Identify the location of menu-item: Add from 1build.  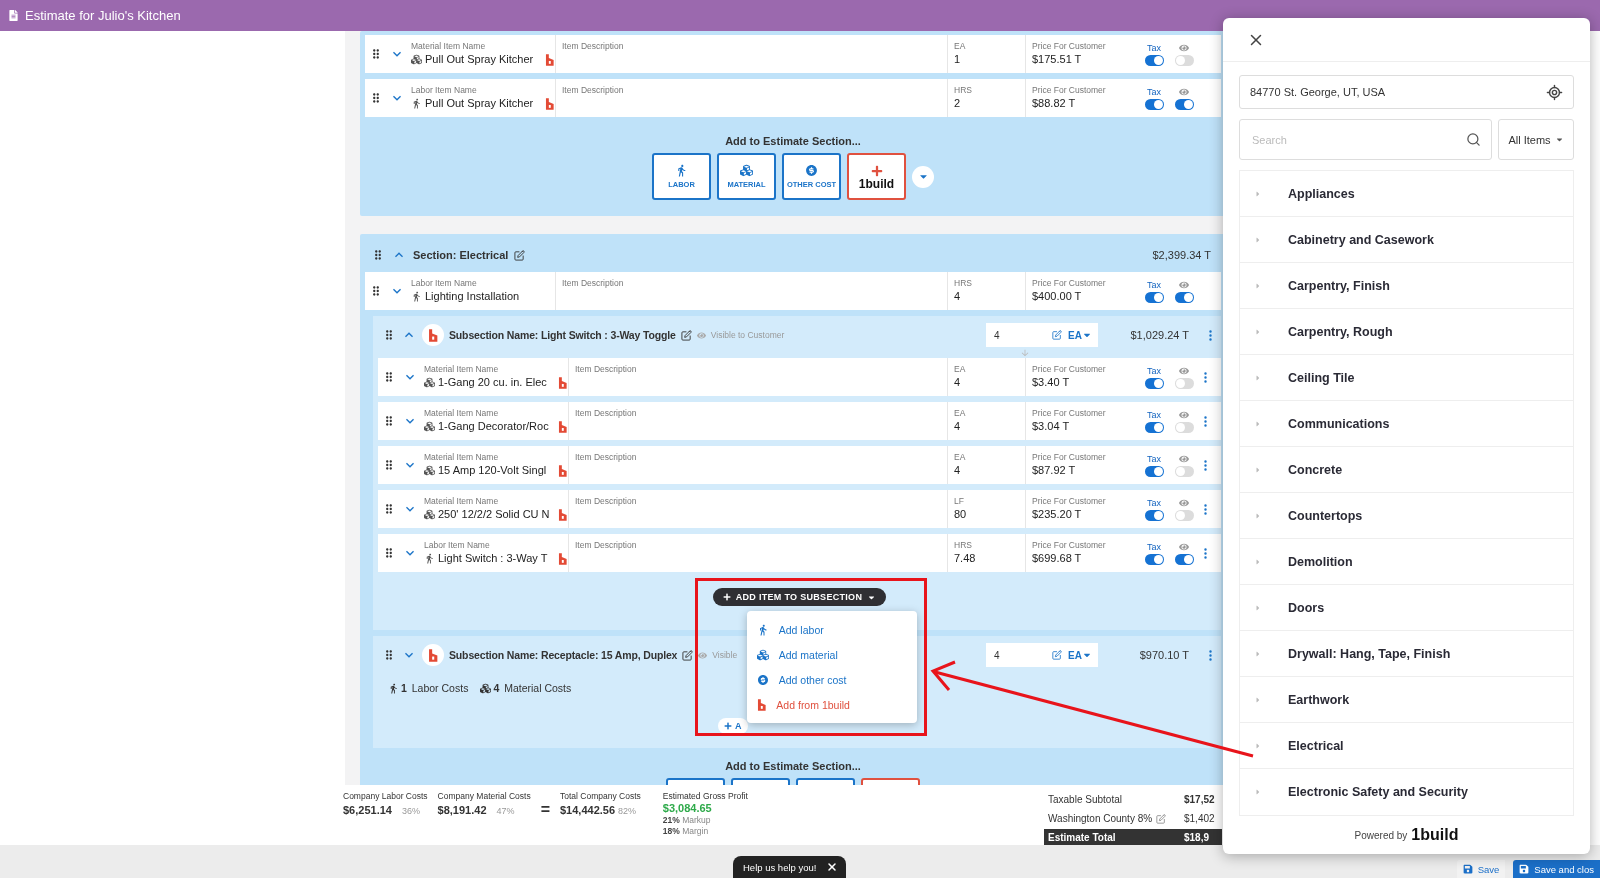
(831, 704).